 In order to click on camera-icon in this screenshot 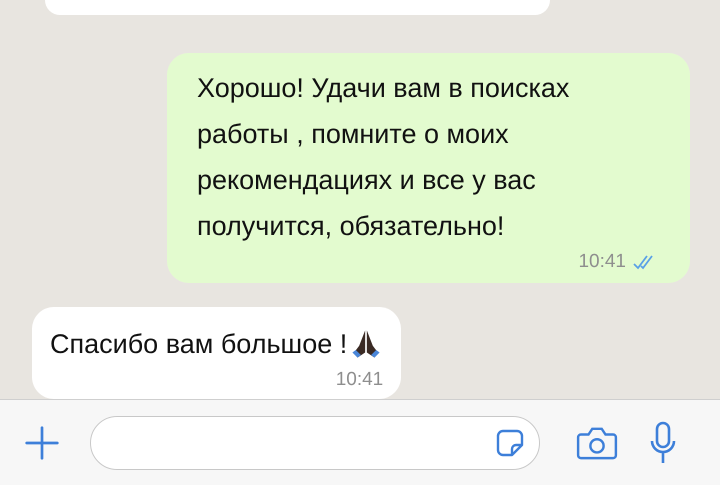, I will do `click(597, 443)`.